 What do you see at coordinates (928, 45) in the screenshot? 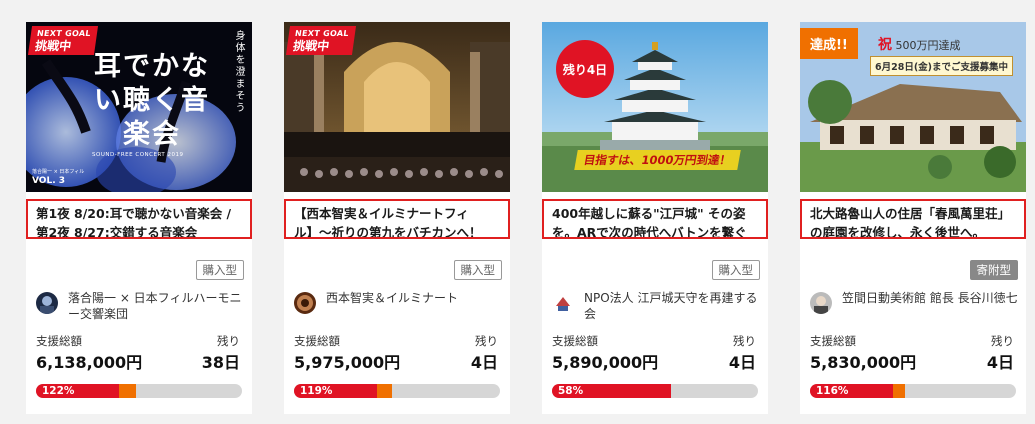
I see `celebrate-text: 500万円達成` at bounding box center [928, 45].